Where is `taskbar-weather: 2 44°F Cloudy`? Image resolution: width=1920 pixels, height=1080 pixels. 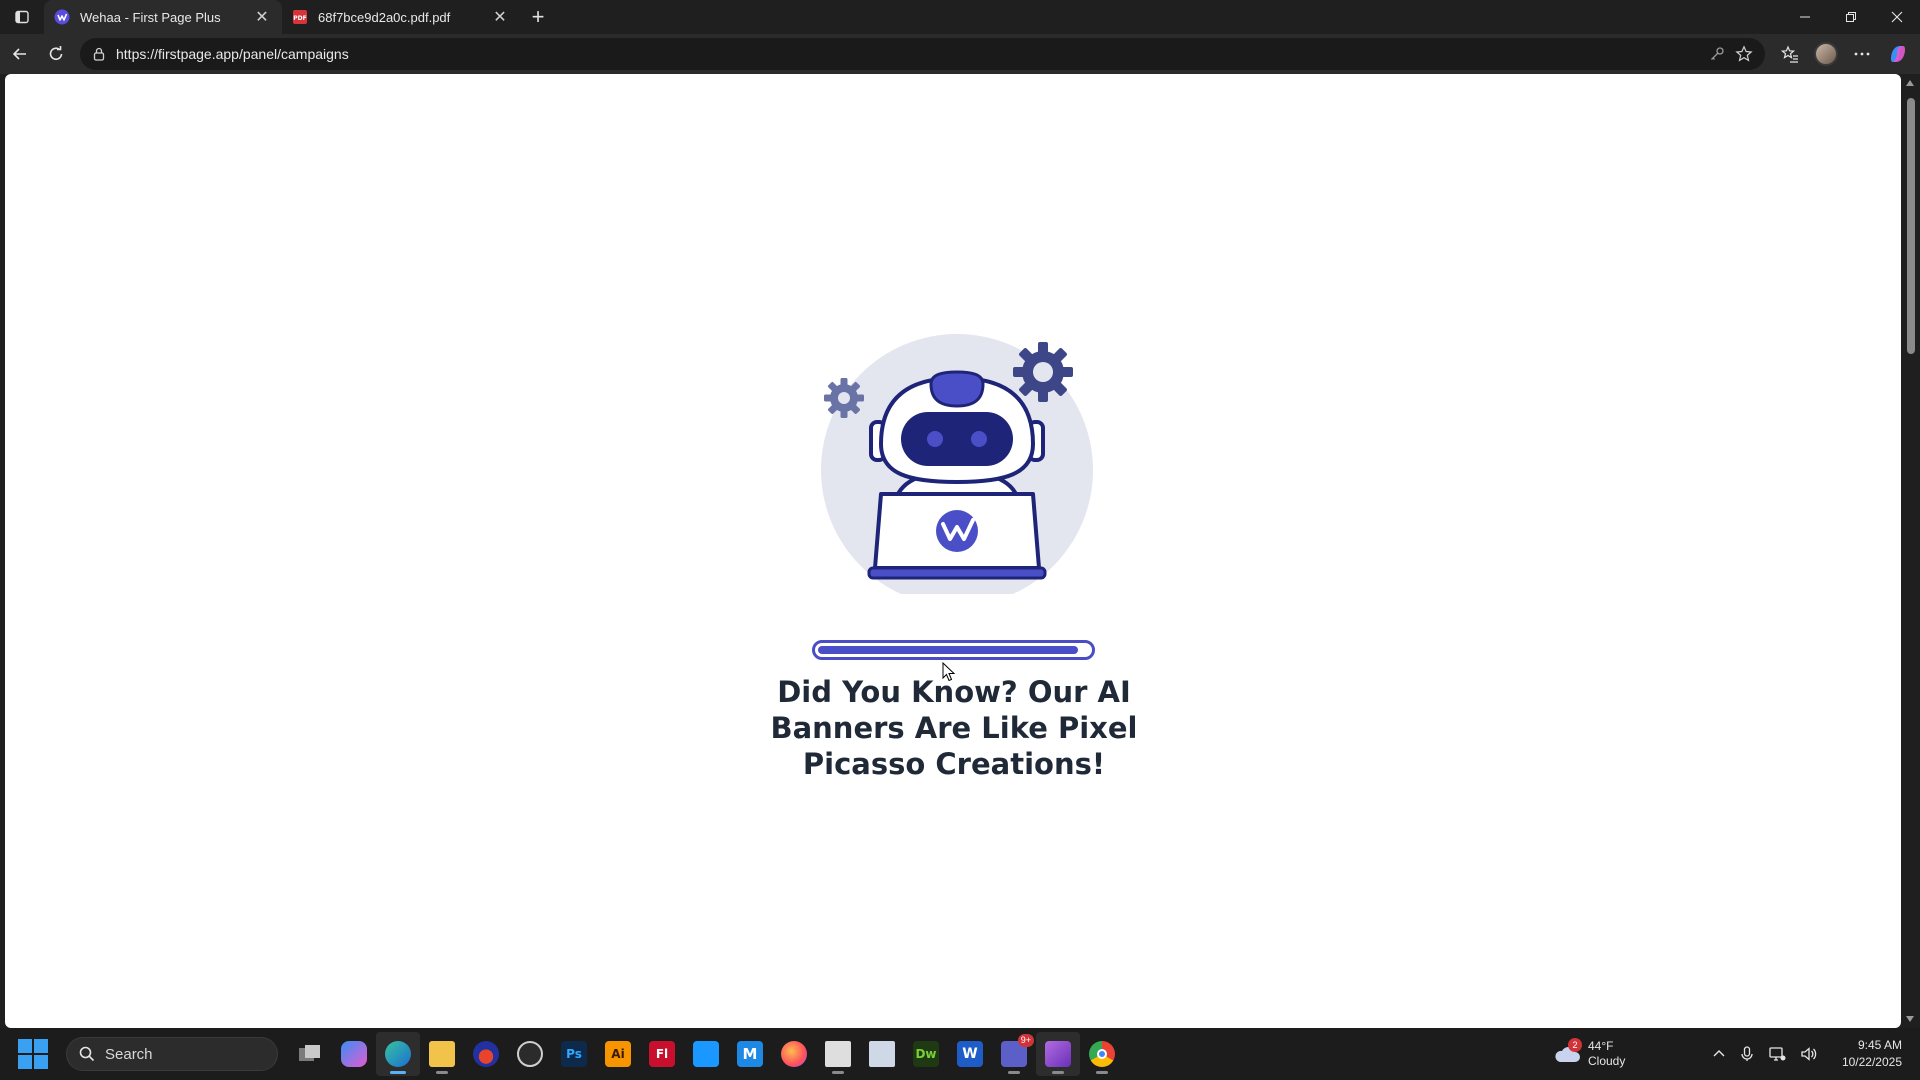
taskbar-weather: 2 44°F Cloudy is located at coordinates (1588, 1054).